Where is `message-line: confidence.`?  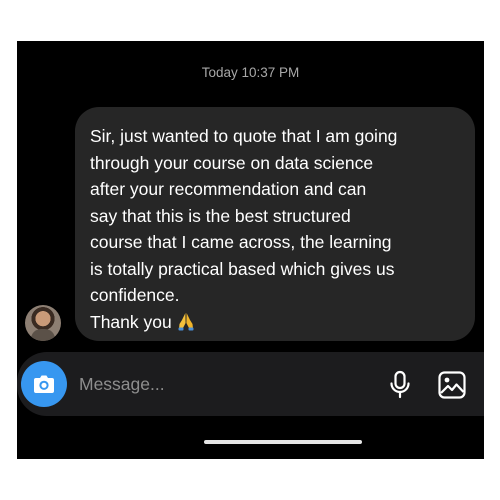
message-line: confidence. is located at coordinates (135, 295).